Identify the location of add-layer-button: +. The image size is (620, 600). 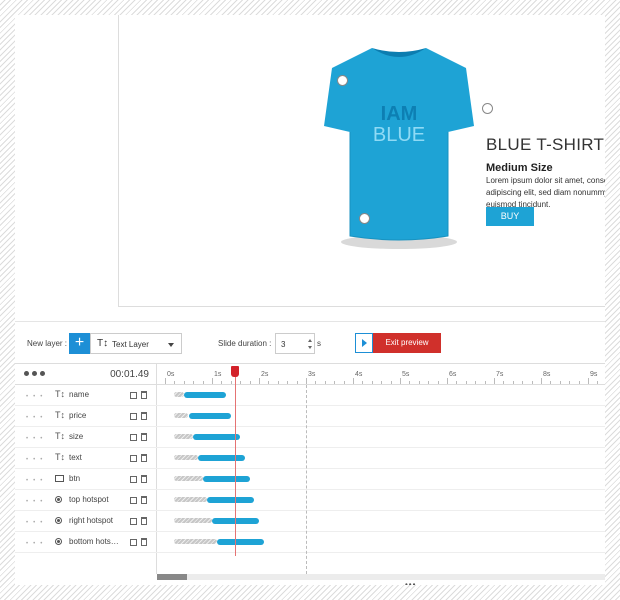
(79, 343).